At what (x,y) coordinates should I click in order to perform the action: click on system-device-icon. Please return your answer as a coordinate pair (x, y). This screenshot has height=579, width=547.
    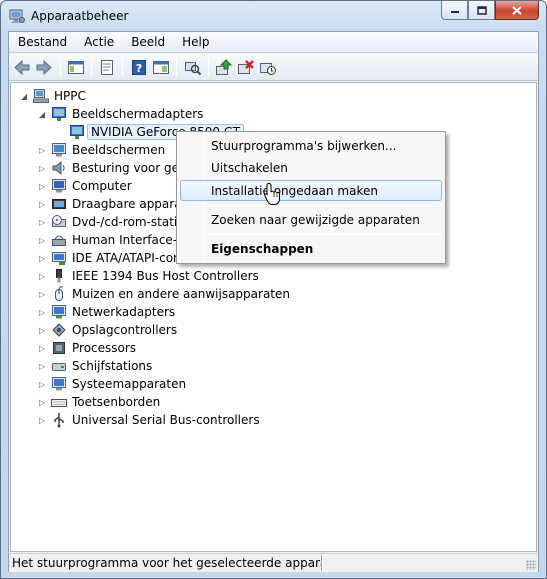
    Looking at the image, I should click on (59, 384).